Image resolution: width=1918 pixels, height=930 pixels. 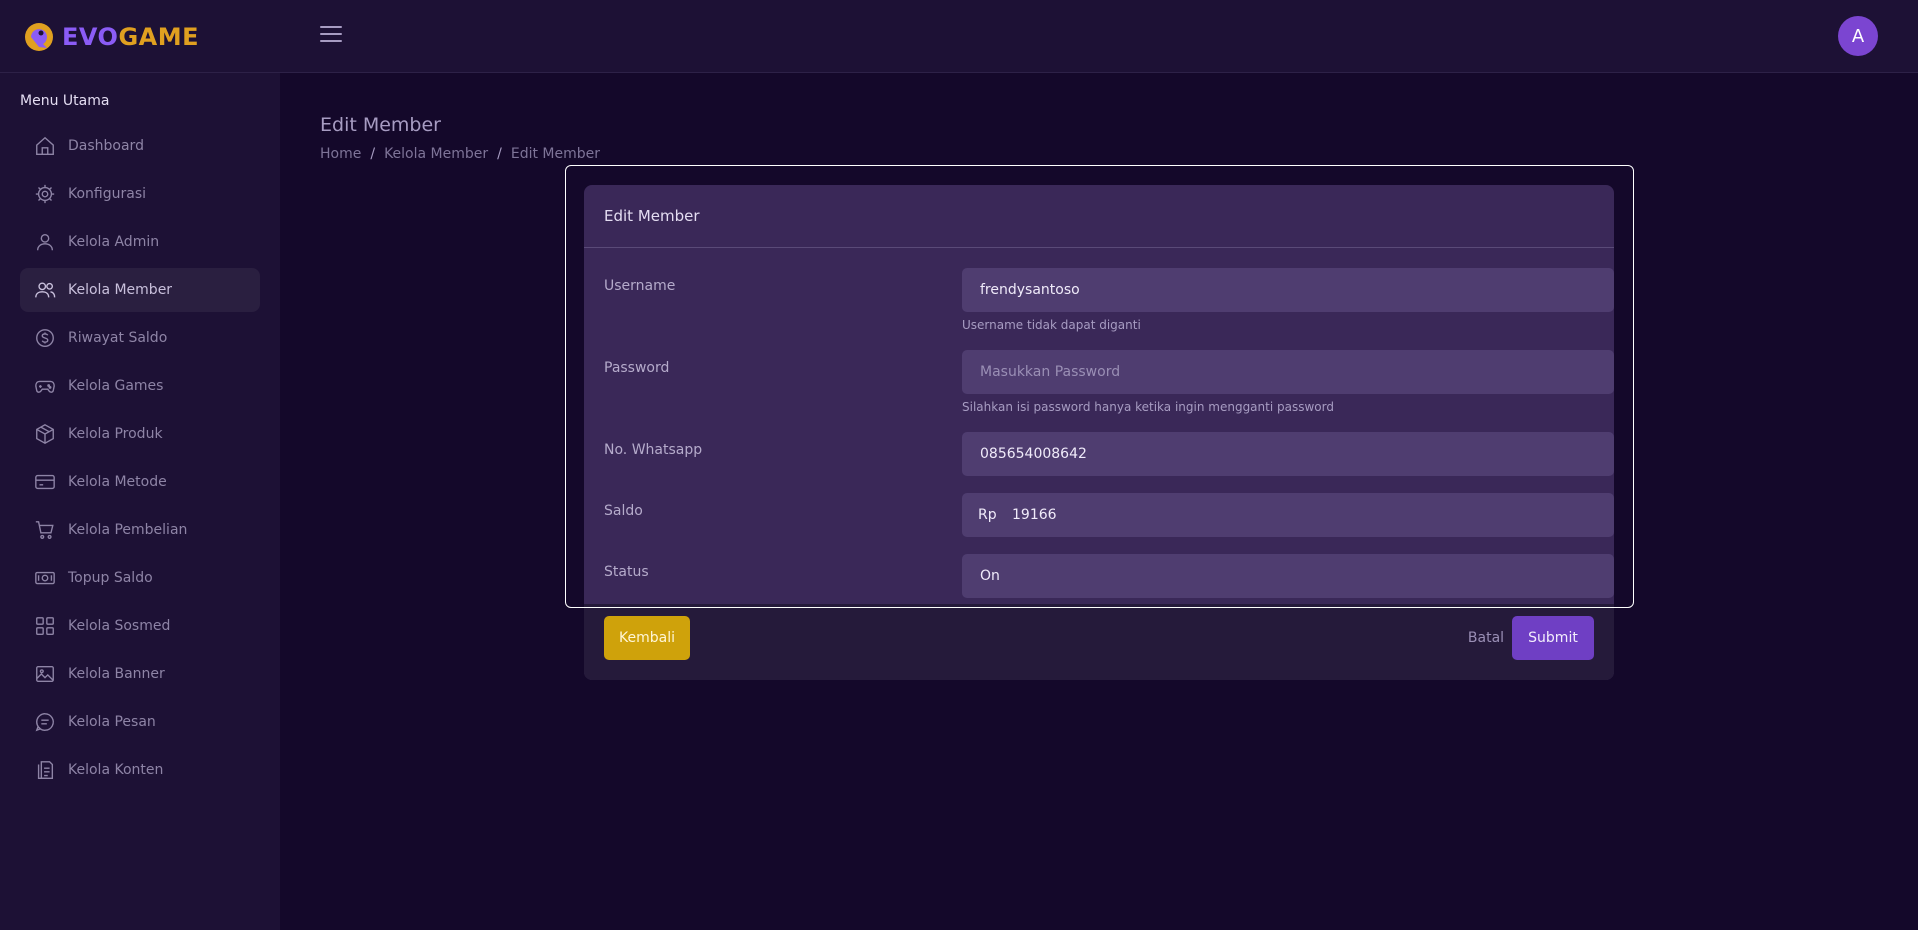 I want to click on sidebar-item-kelola-banner: Kelola Banner, so click(x=140, y=674).